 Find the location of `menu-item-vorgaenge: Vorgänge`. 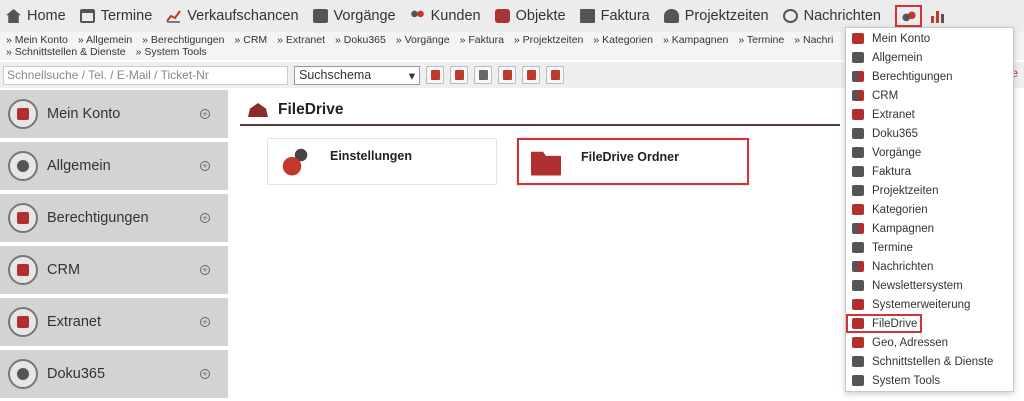

menu-item-vorgaenge: Vorgänge is located at coordinates (929, 152).